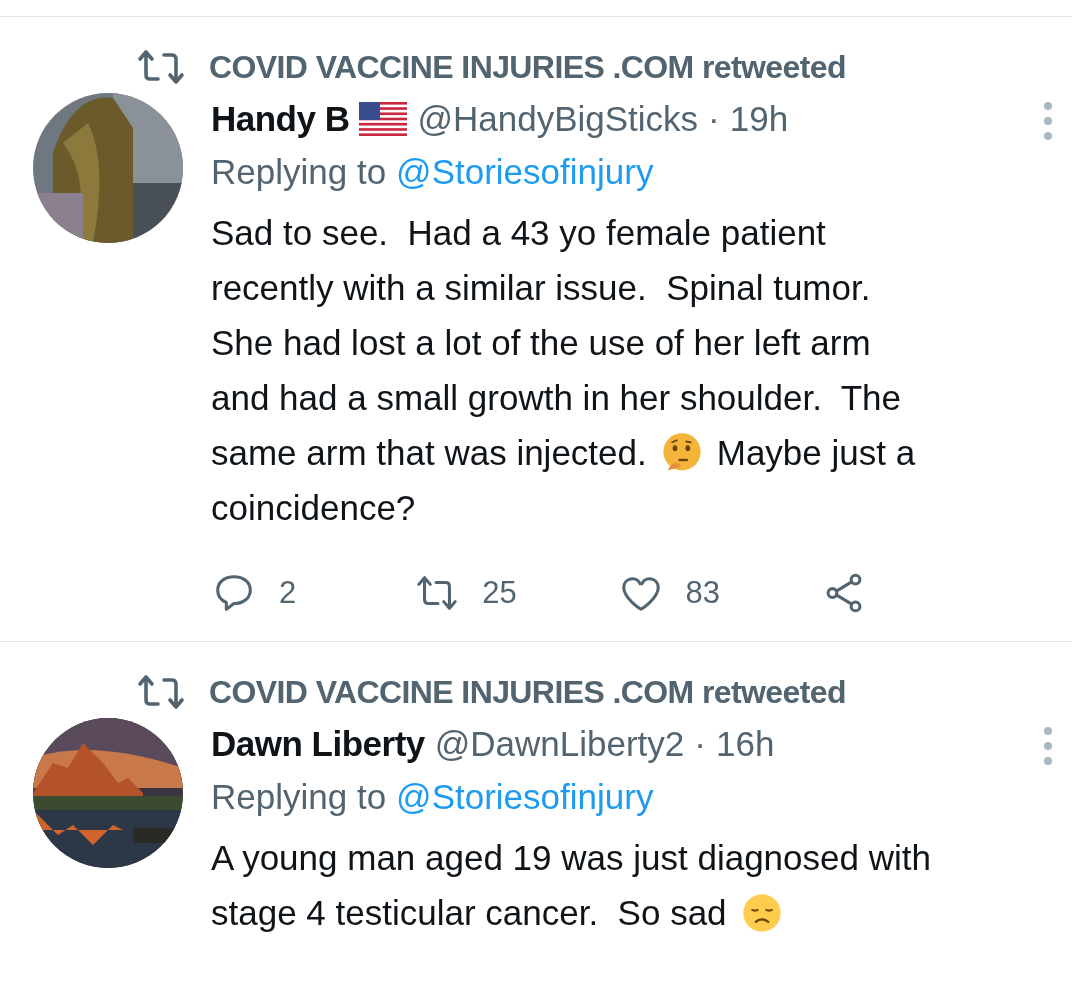  Describe the element at coordinates (516, 593) in the screenshot. I see `retweet-button: 25` at that location.